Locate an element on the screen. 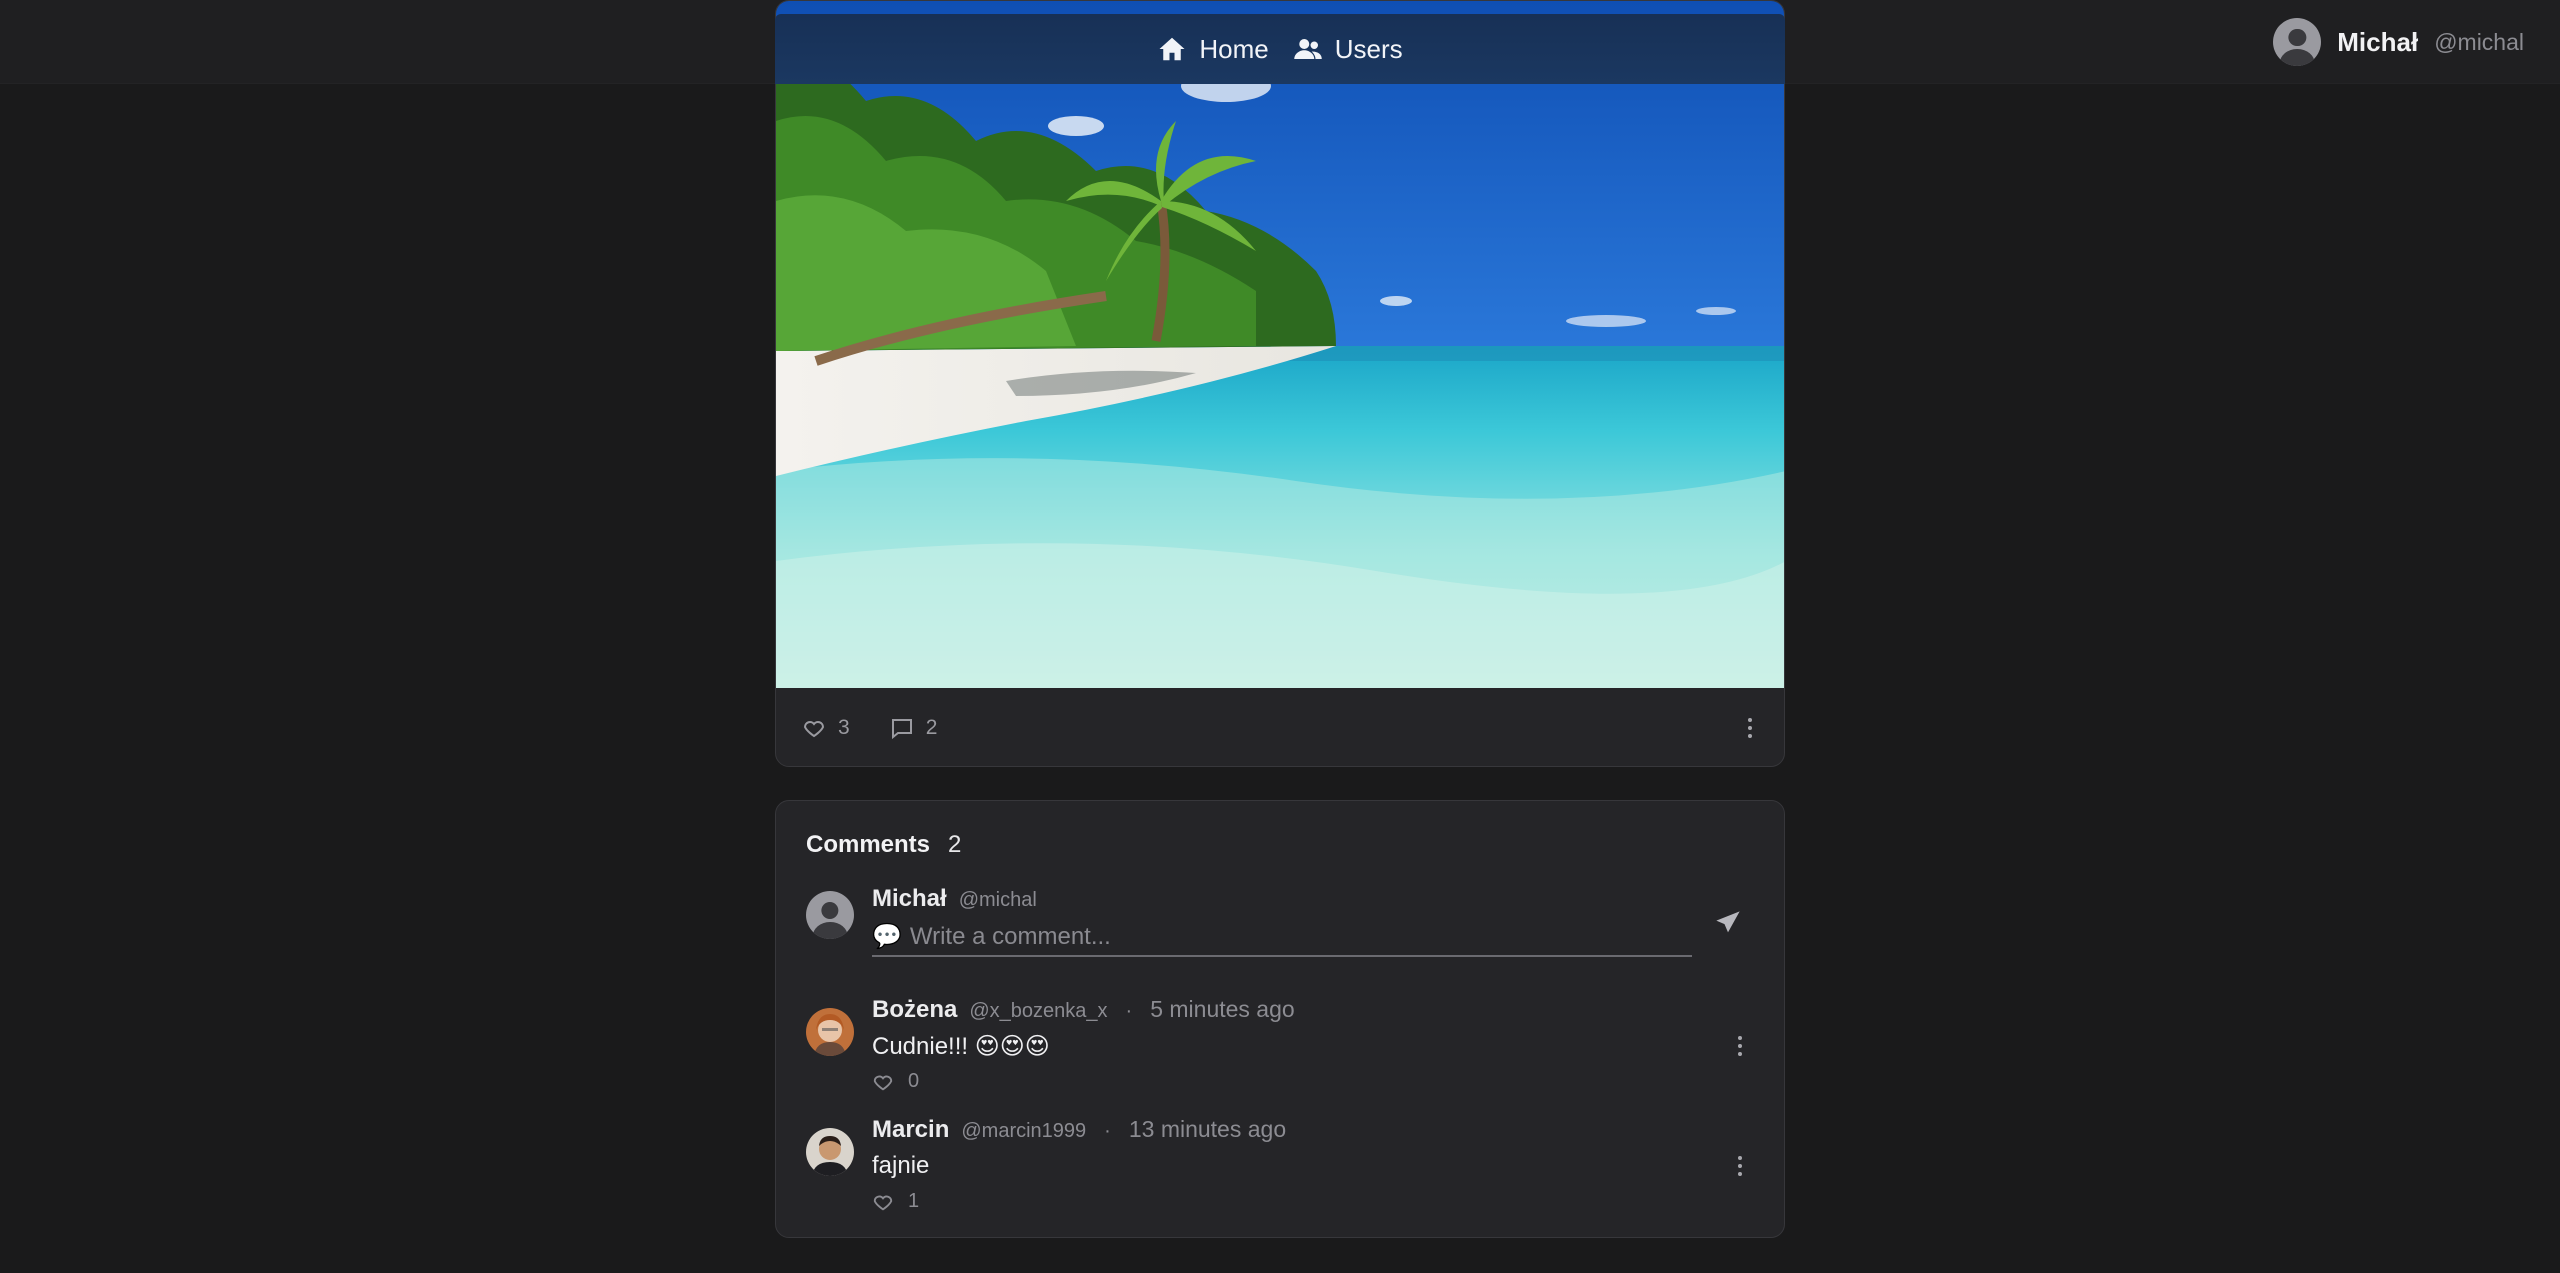 This screenshot has height=1273, width=2560. composer-user: Michał @michal is located at coordinates (954, 899).